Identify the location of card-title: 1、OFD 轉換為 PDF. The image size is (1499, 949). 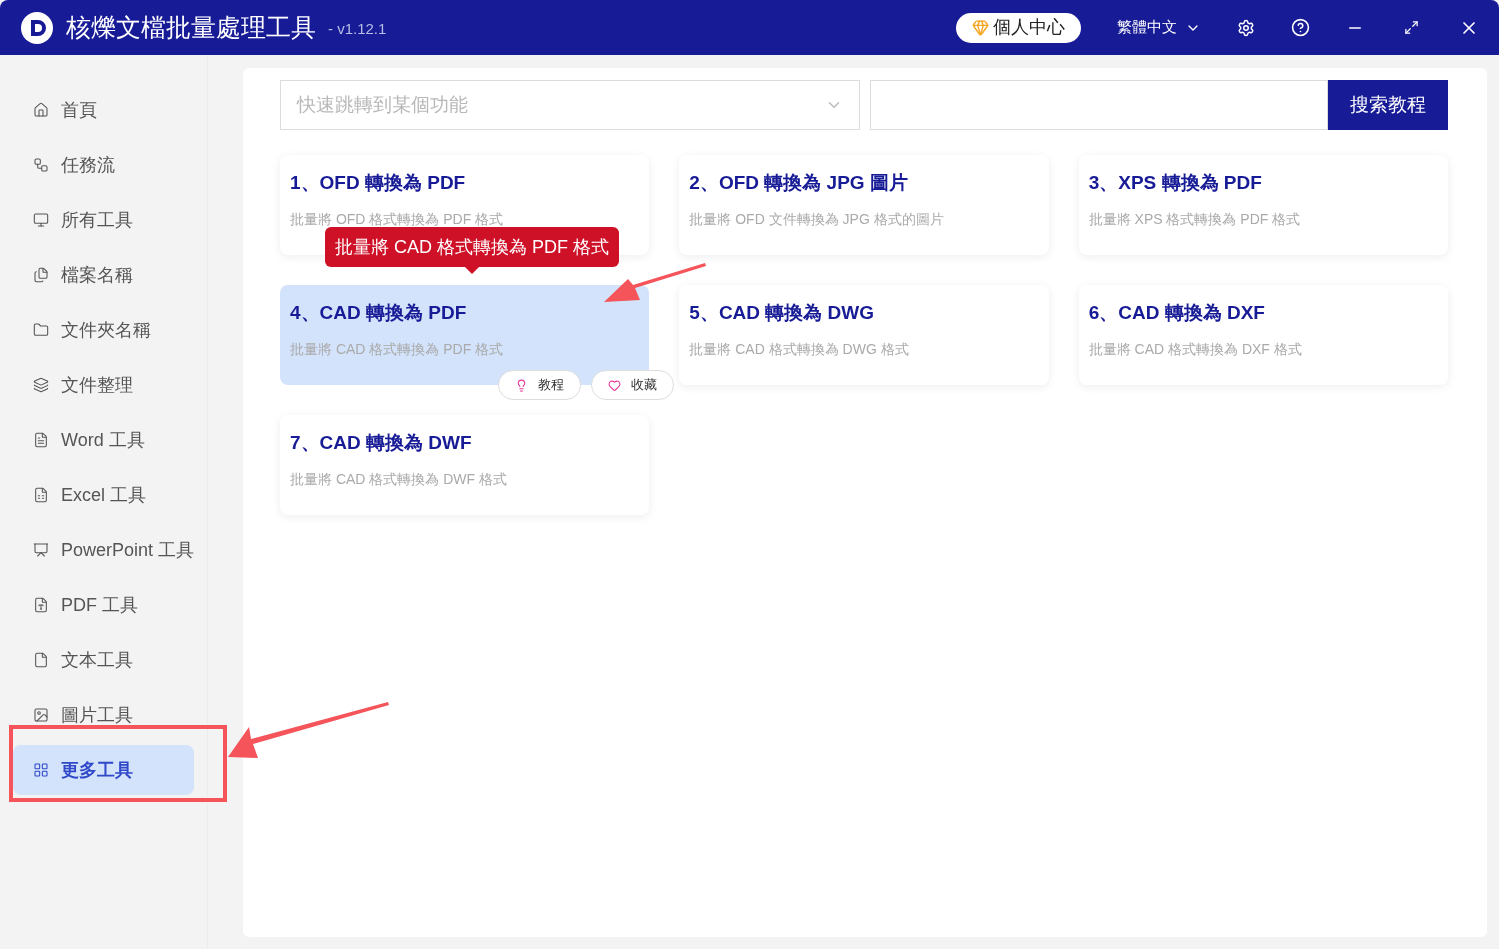
(378, 183).